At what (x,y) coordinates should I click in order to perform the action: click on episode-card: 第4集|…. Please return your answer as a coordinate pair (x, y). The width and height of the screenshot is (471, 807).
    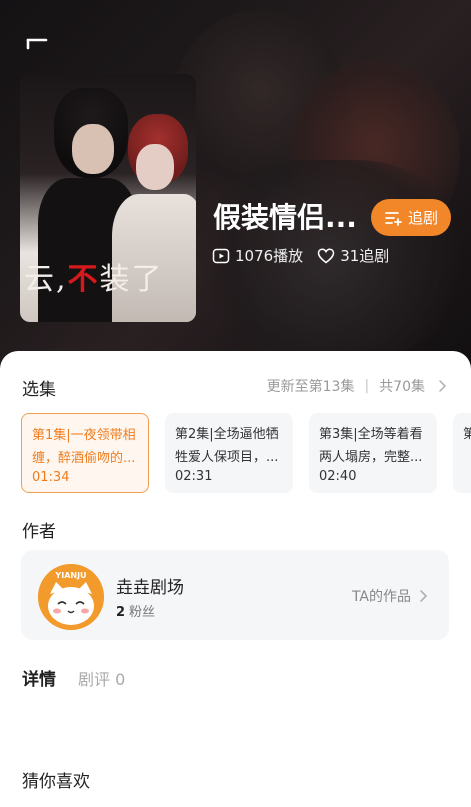
    Looking at the image, I should click on (462, 453).